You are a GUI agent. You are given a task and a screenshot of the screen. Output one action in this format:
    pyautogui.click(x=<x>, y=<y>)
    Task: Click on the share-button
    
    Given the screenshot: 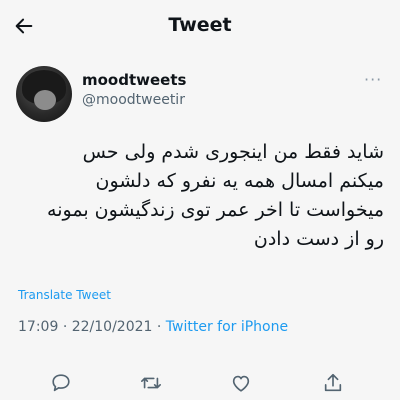 What is the action you would take?
    pyautogui.click(x=333, y=383)
    